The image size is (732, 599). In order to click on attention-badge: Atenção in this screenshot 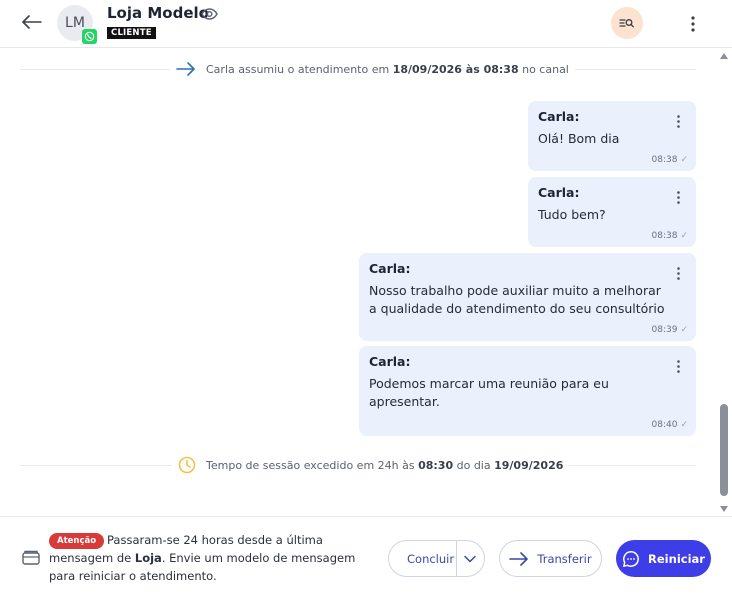, I will do `click(77, 541)`.